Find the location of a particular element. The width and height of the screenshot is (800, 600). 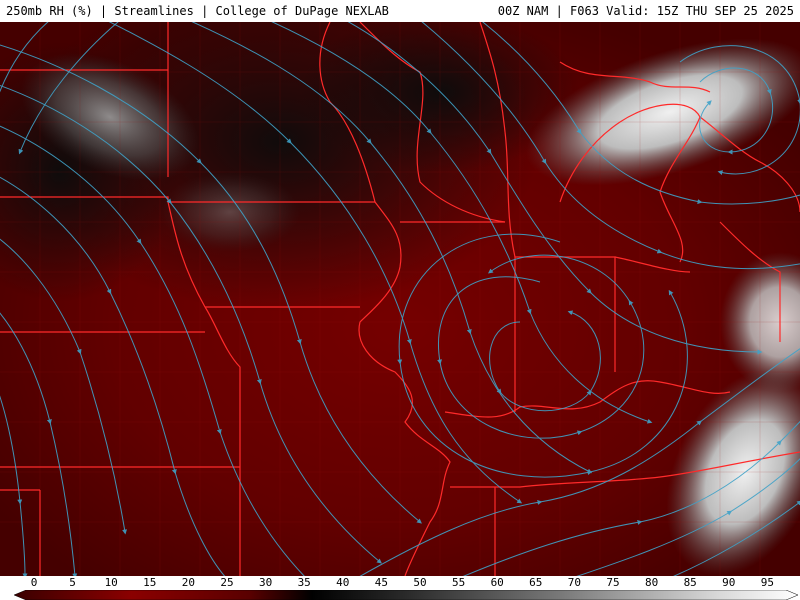

legend-colorbar is located at coordinates (406, 595).